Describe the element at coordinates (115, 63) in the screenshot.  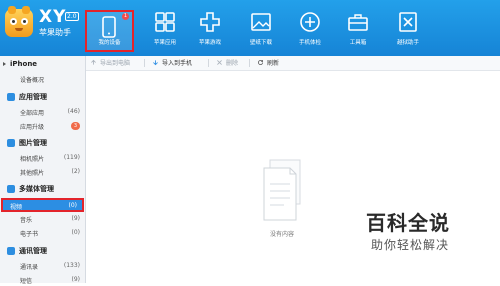
I see `button-label: 导出到电脑` at that location.